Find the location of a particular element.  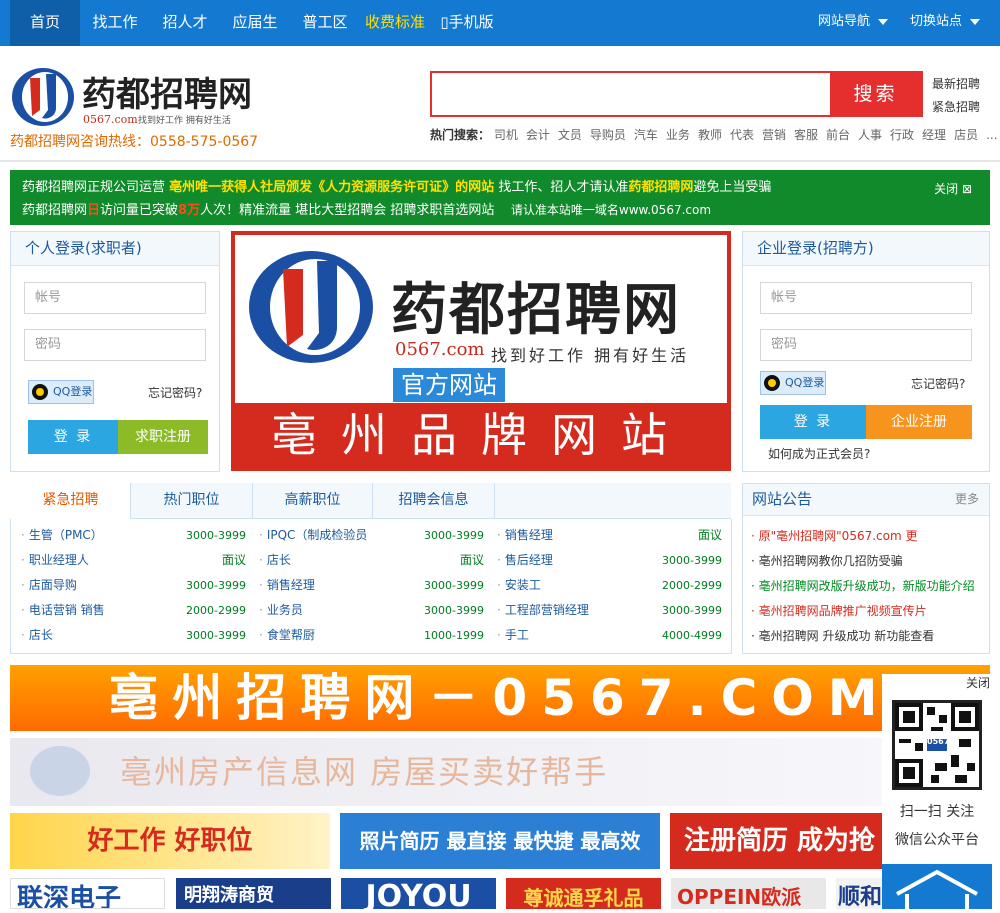

job-item: 售后经理 3000-3999 is located at coordinates (609, 560).